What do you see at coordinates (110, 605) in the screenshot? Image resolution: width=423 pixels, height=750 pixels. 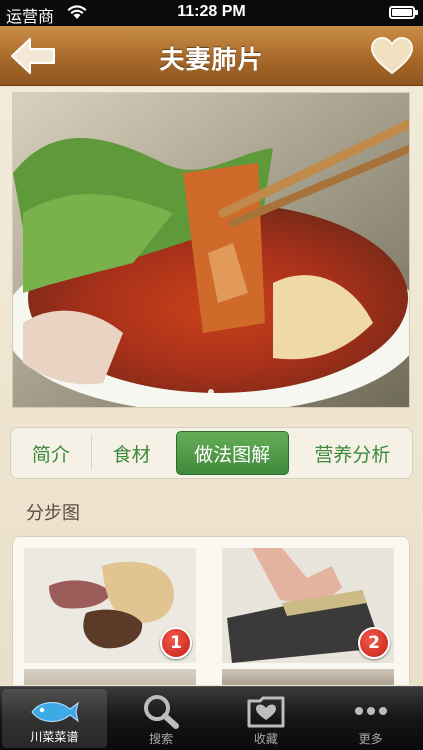 I see `step-image-1: 1` at bounding box center [110, 605].